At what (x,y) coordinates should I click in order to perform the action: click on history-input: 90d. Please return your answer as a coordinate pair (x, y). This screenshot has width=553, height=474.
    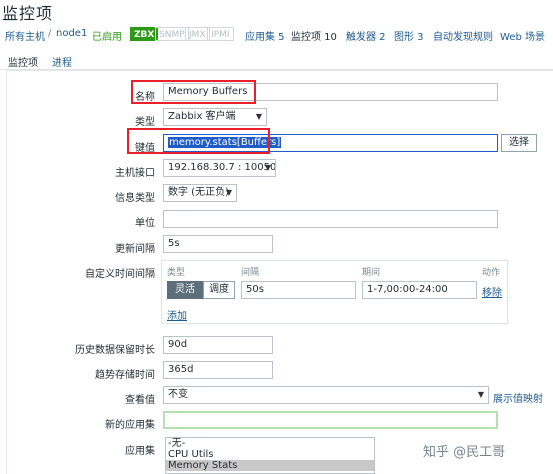
    Looking at the image, I should click on (218, 345).